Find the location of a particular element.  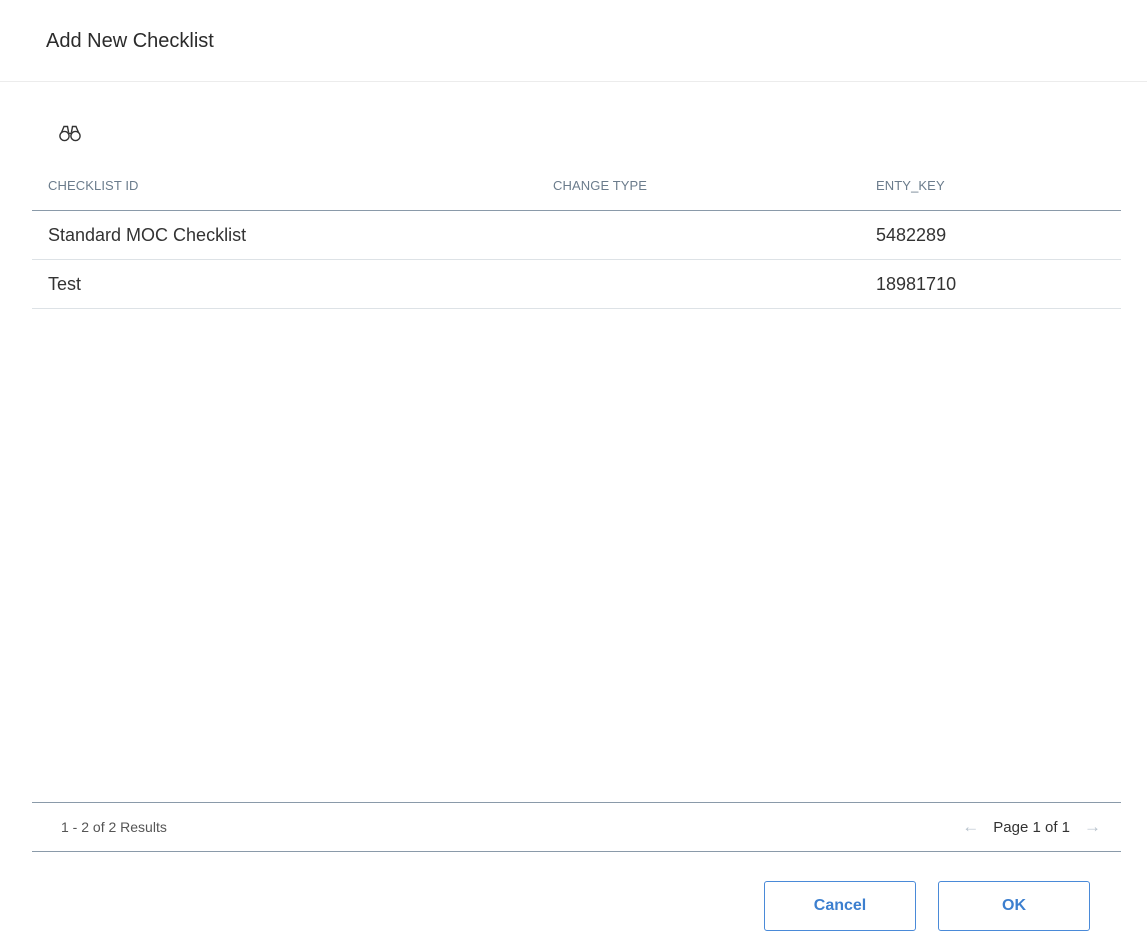

search-button is located at coordinates (70, 133).